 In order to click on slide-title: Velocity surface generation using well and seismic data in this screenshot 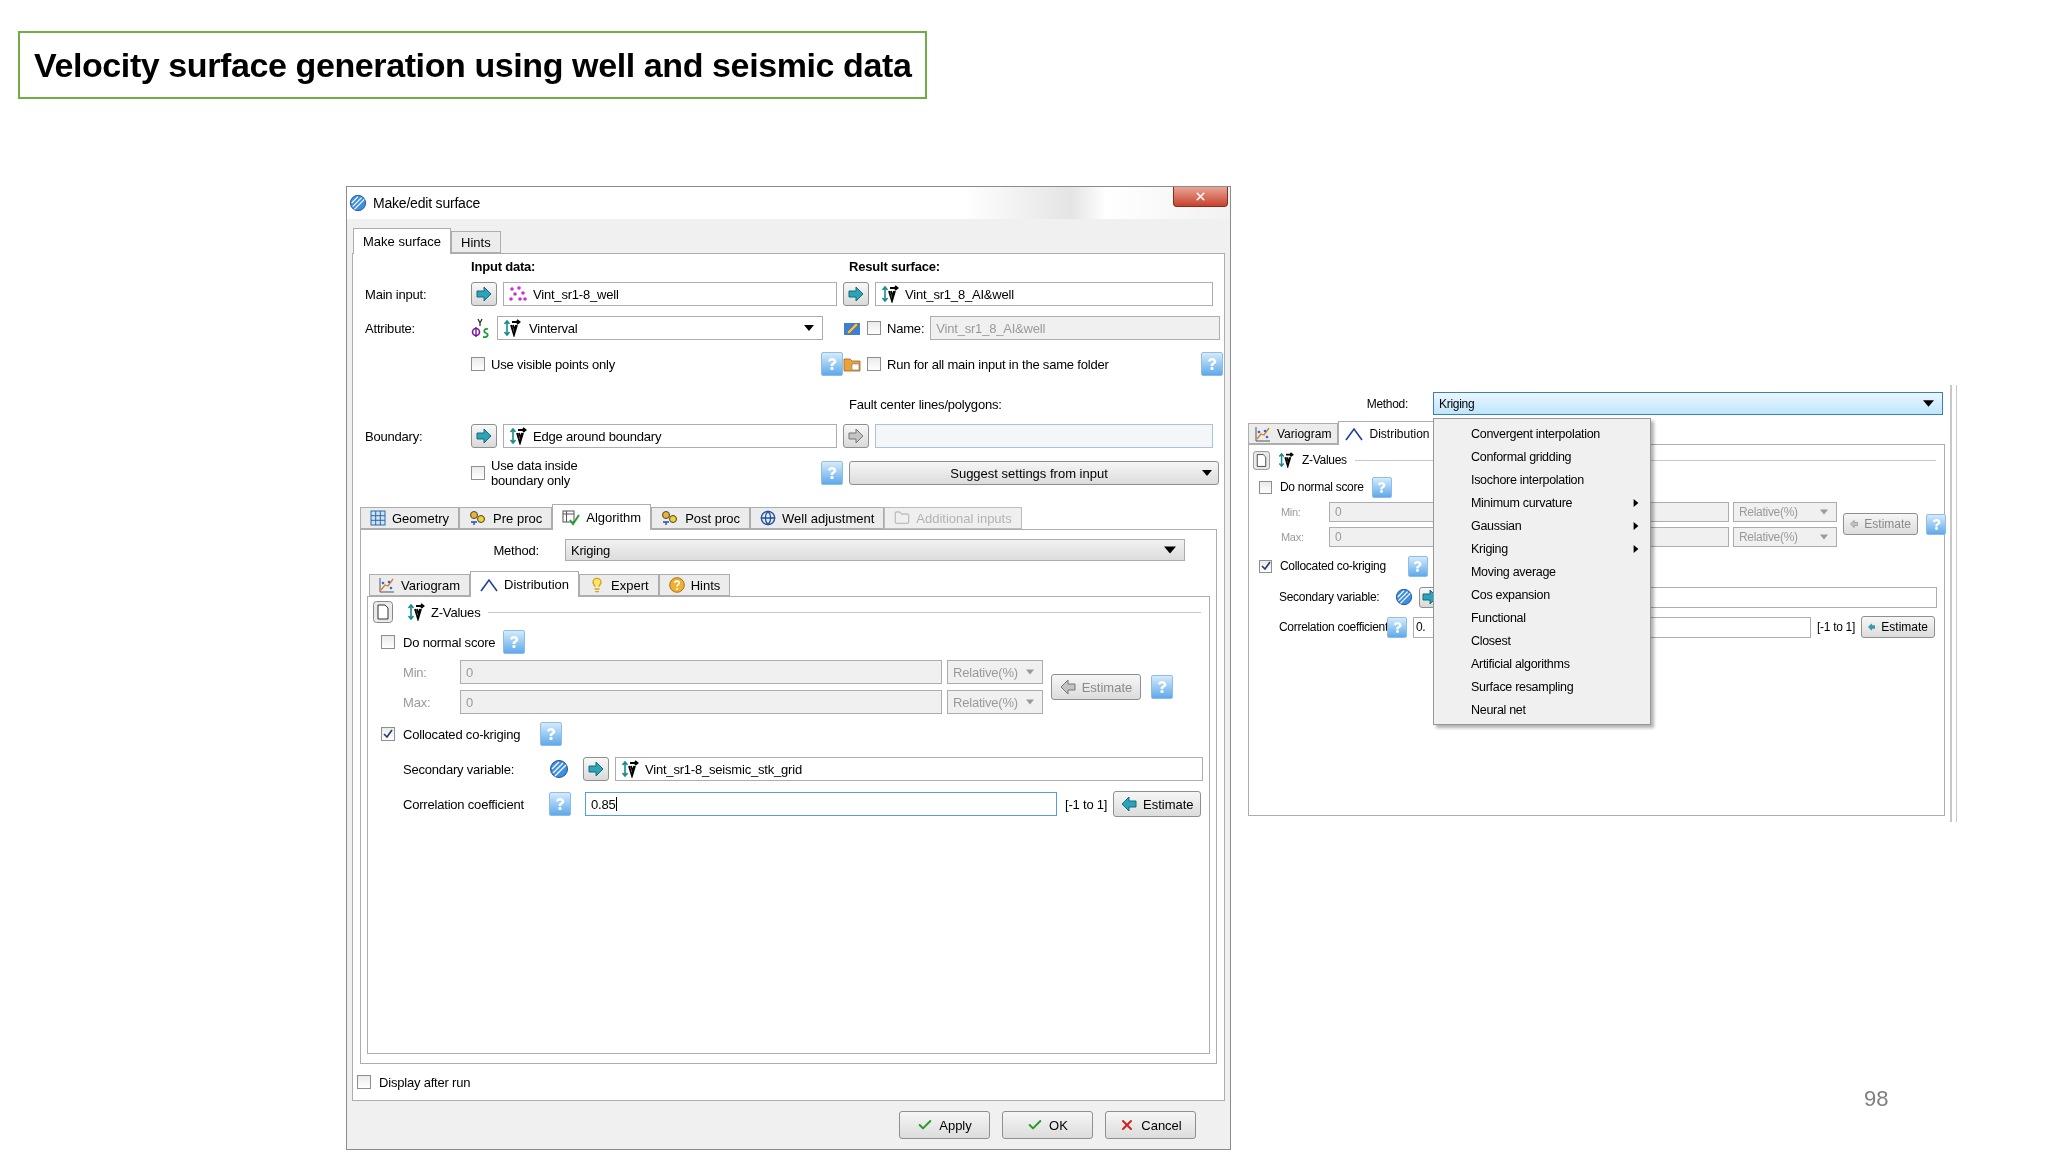, I will do `click(473, 65)`.